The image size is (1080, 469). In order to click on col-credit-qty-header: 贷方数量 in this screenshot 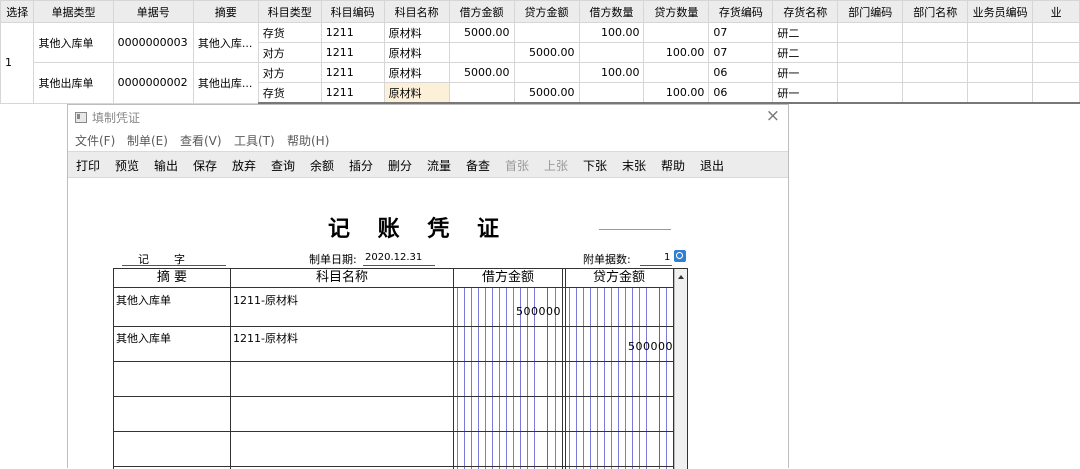, I will do `click(676, 11)`.